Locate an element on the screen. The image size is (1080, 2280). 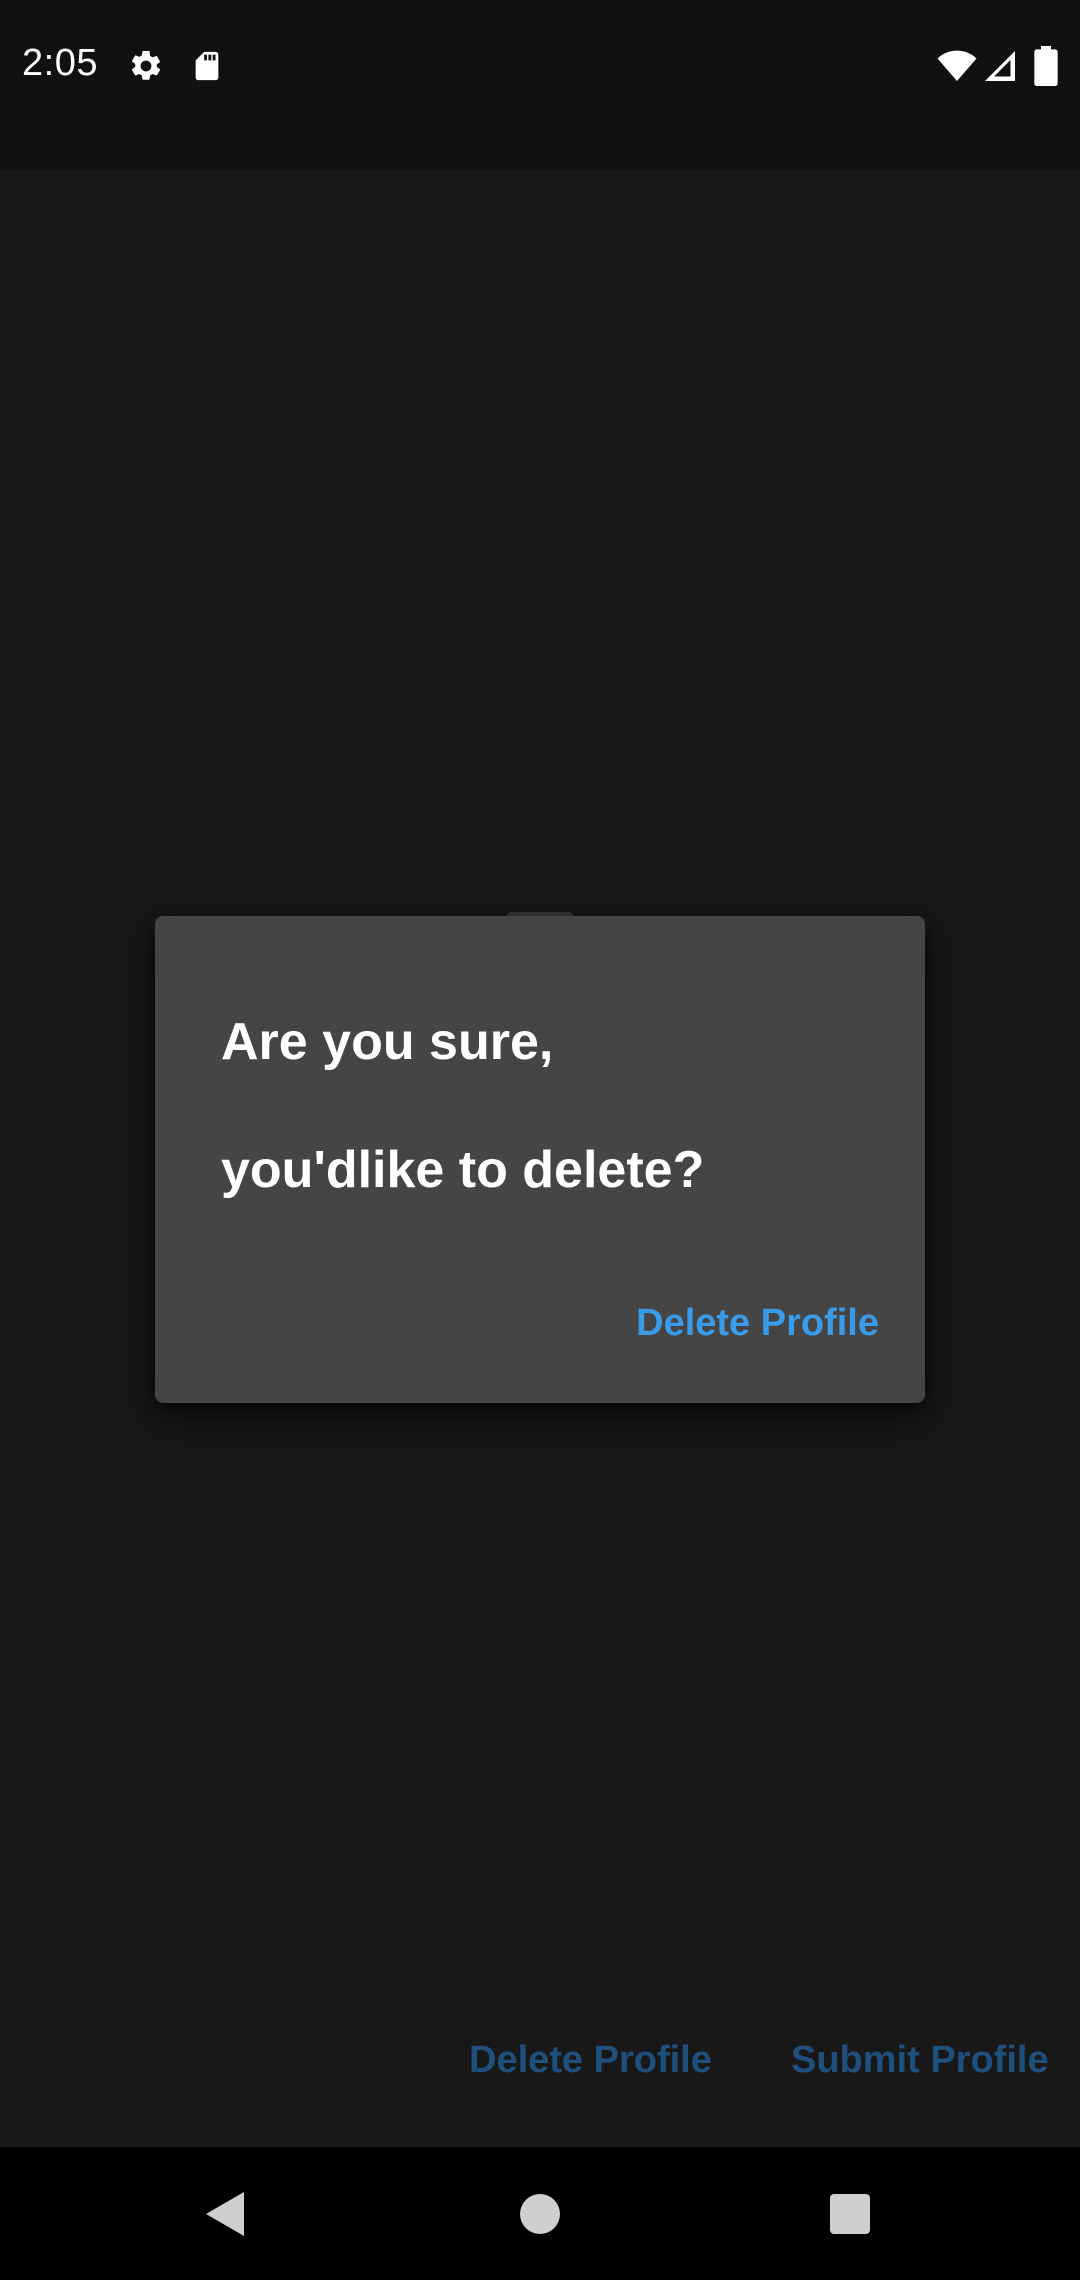
battery-icon is located at coordinates (1046, 66).